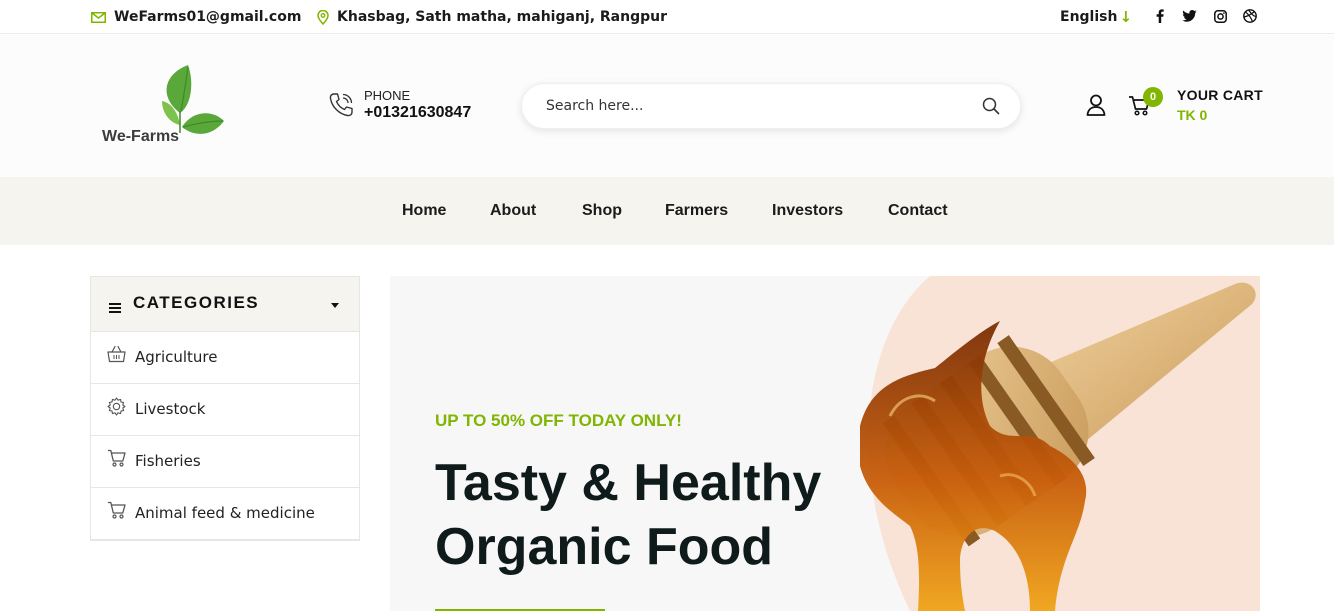 This screenshot has width=1334, height=611. I want to click on hero-title: Tasty & Healthy Organic Food, so click(628, 515).